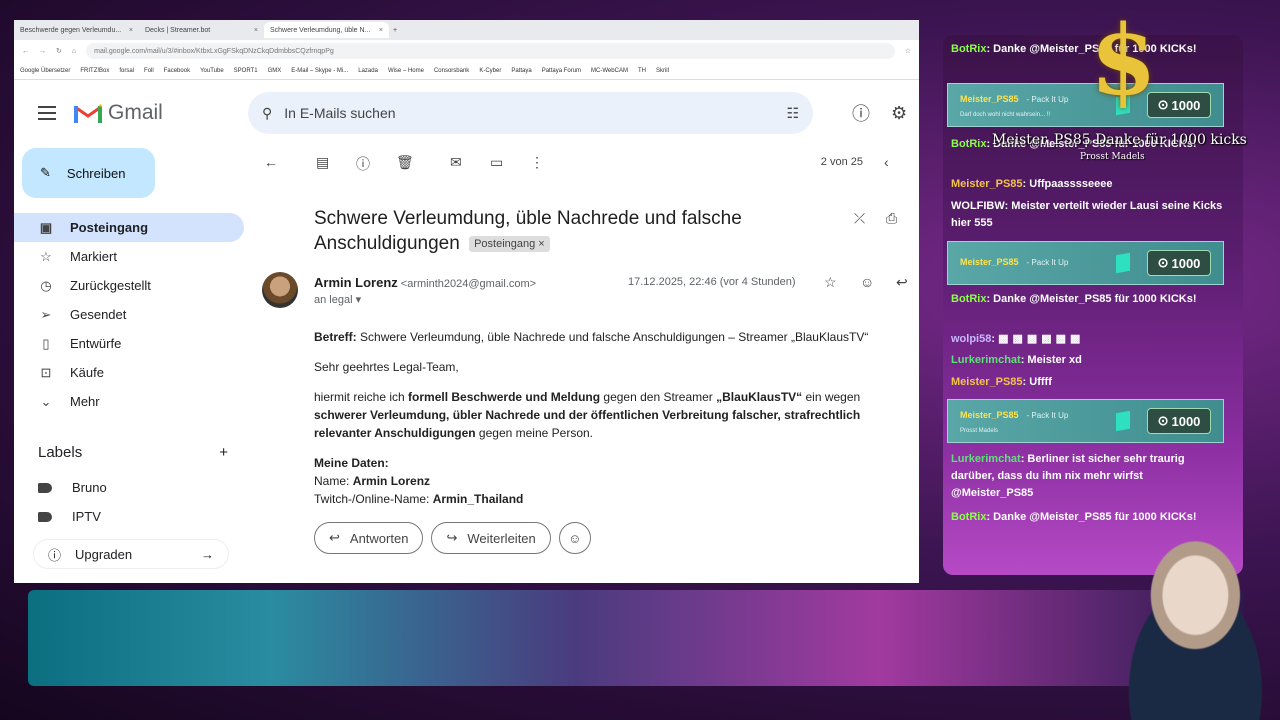  What do you see at coordinates (333, 300) in the screenshot?
I see `recipient-text: an legal` at bounding box center [333, 300].